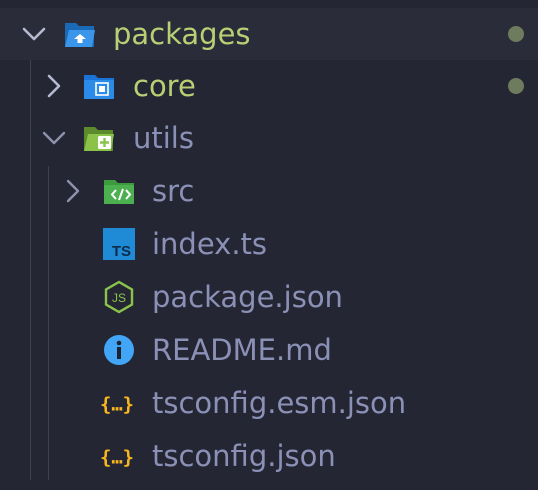  I want to click on folder-src-icon, so click(119, 192).